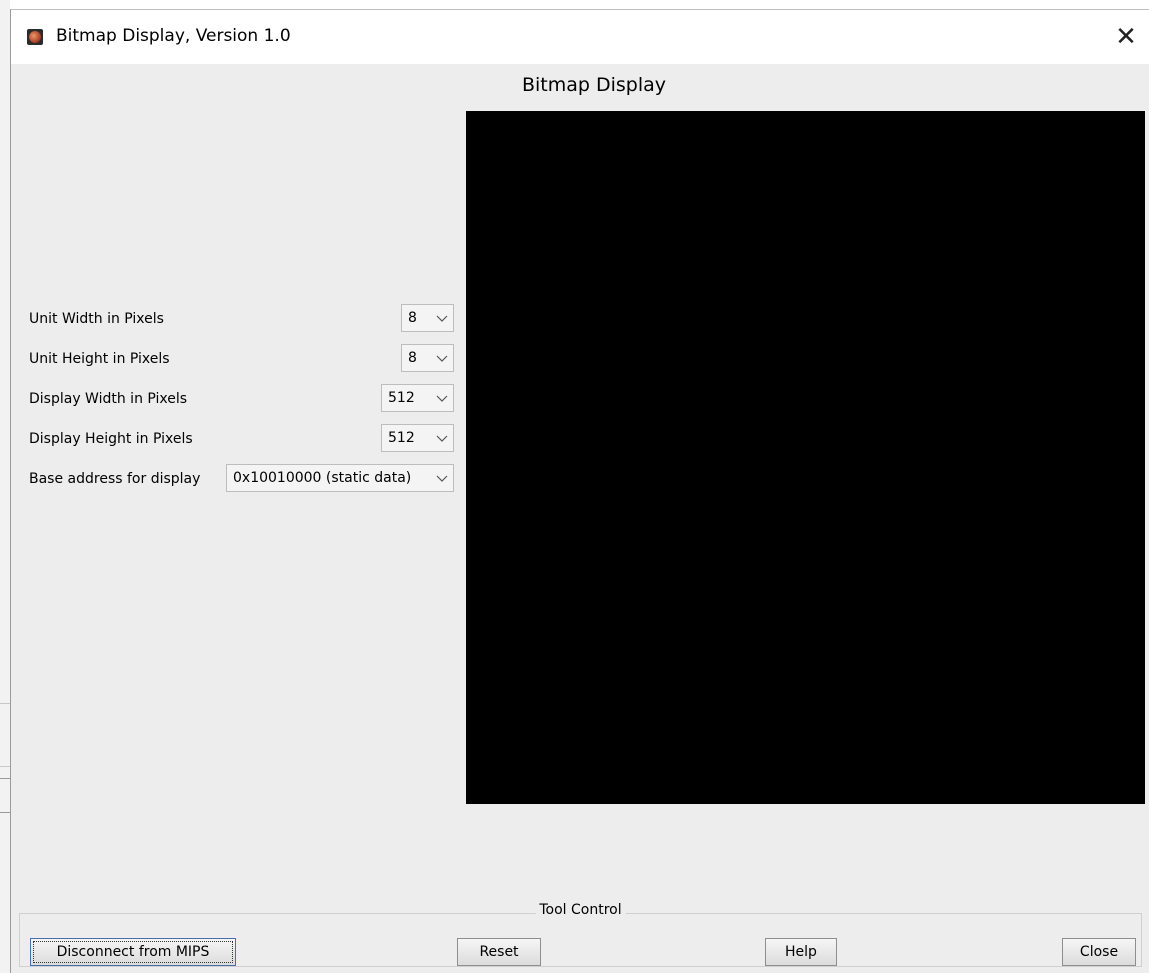 The image size is (1149, 973). What do you see at coordinates (401, 398) in the screenshot?
I see `display-width-value: 512` at bounding box center [401, 398].